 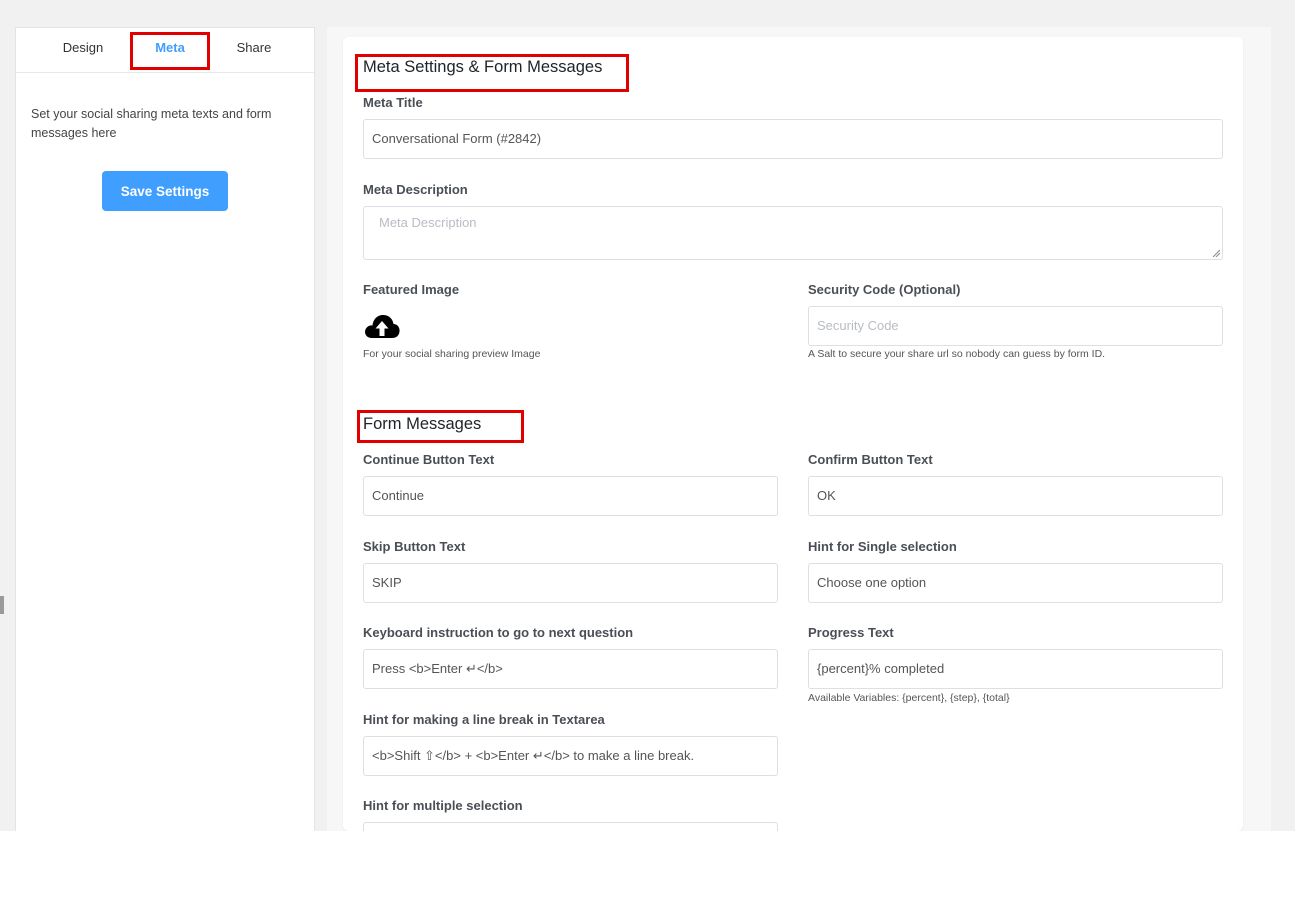 What do you see at coordinates (452, 354) in the screenshot?
I see `featured-image-help: For your social sharing preview Image` at bounding box center [452, 354].